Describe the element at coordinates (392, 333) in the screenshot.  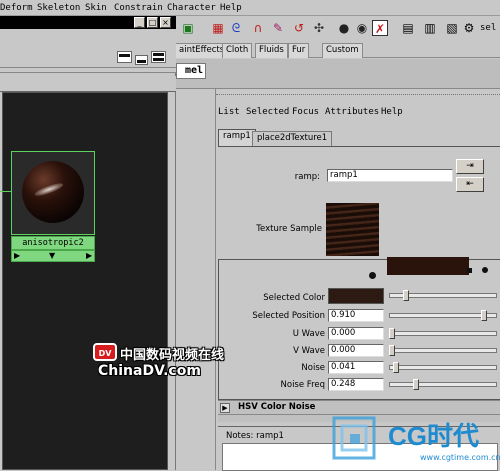
I see `u-wave-slider-thumb` at that location.